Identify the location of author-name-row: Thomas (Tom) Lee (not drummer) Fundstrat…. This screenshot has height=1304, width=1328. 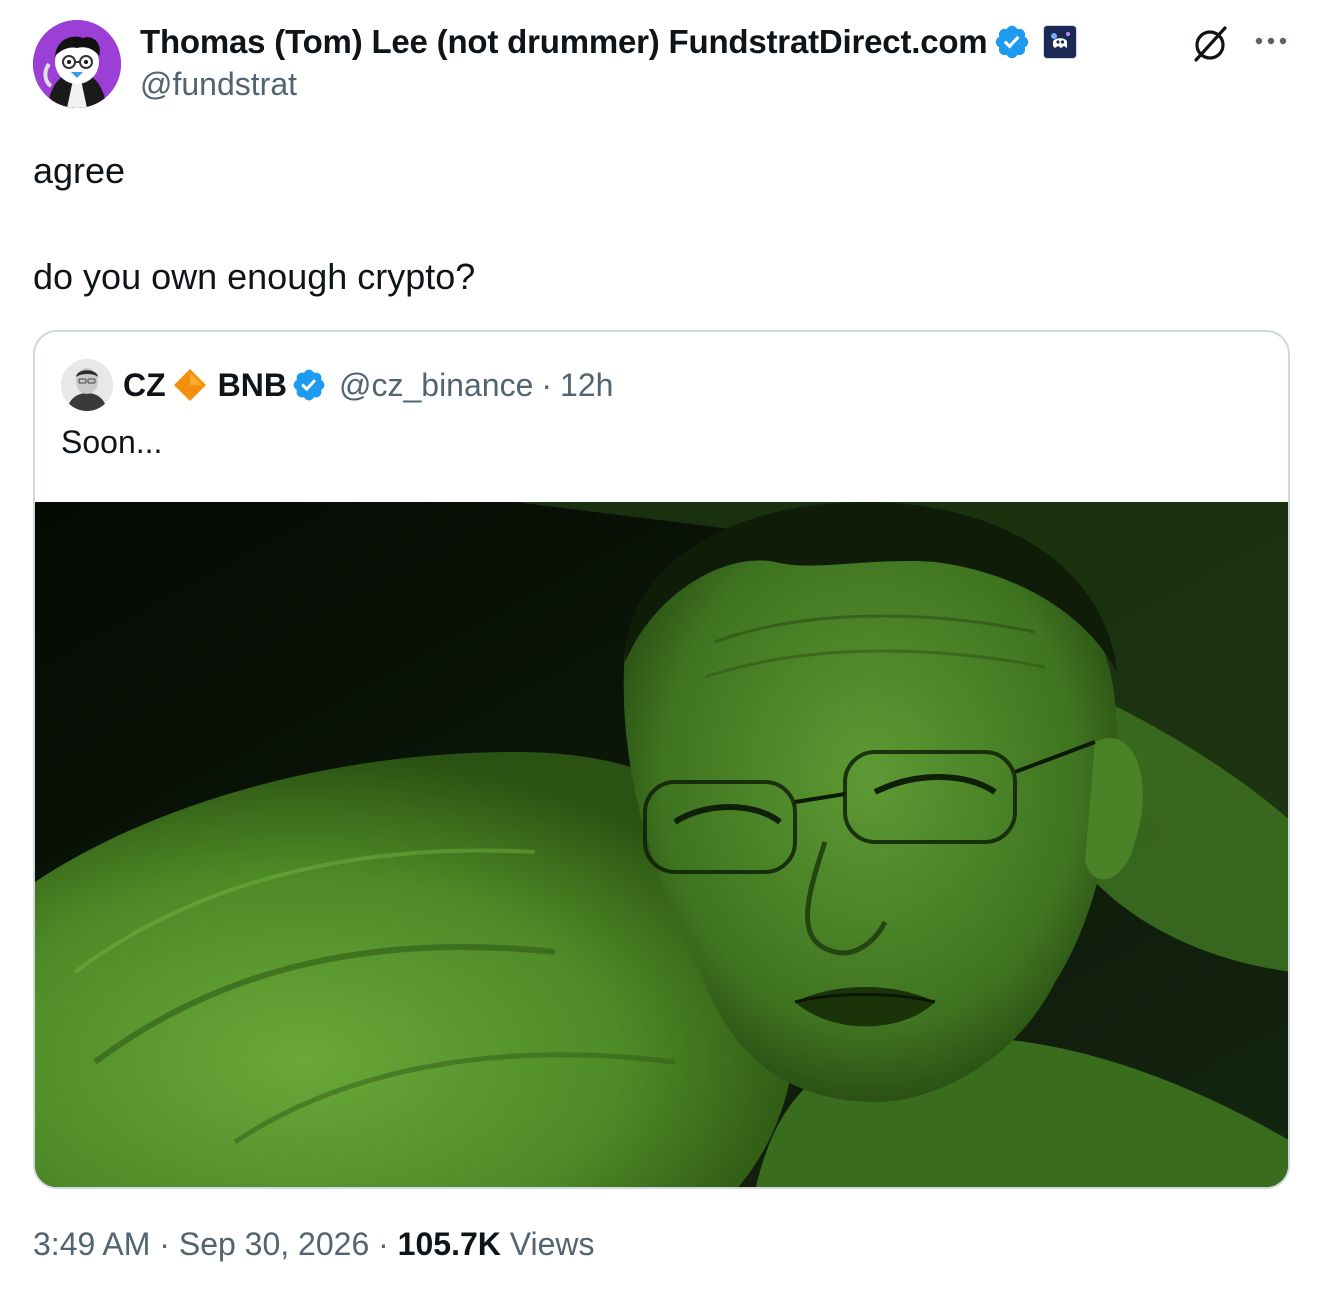
(609, 42).